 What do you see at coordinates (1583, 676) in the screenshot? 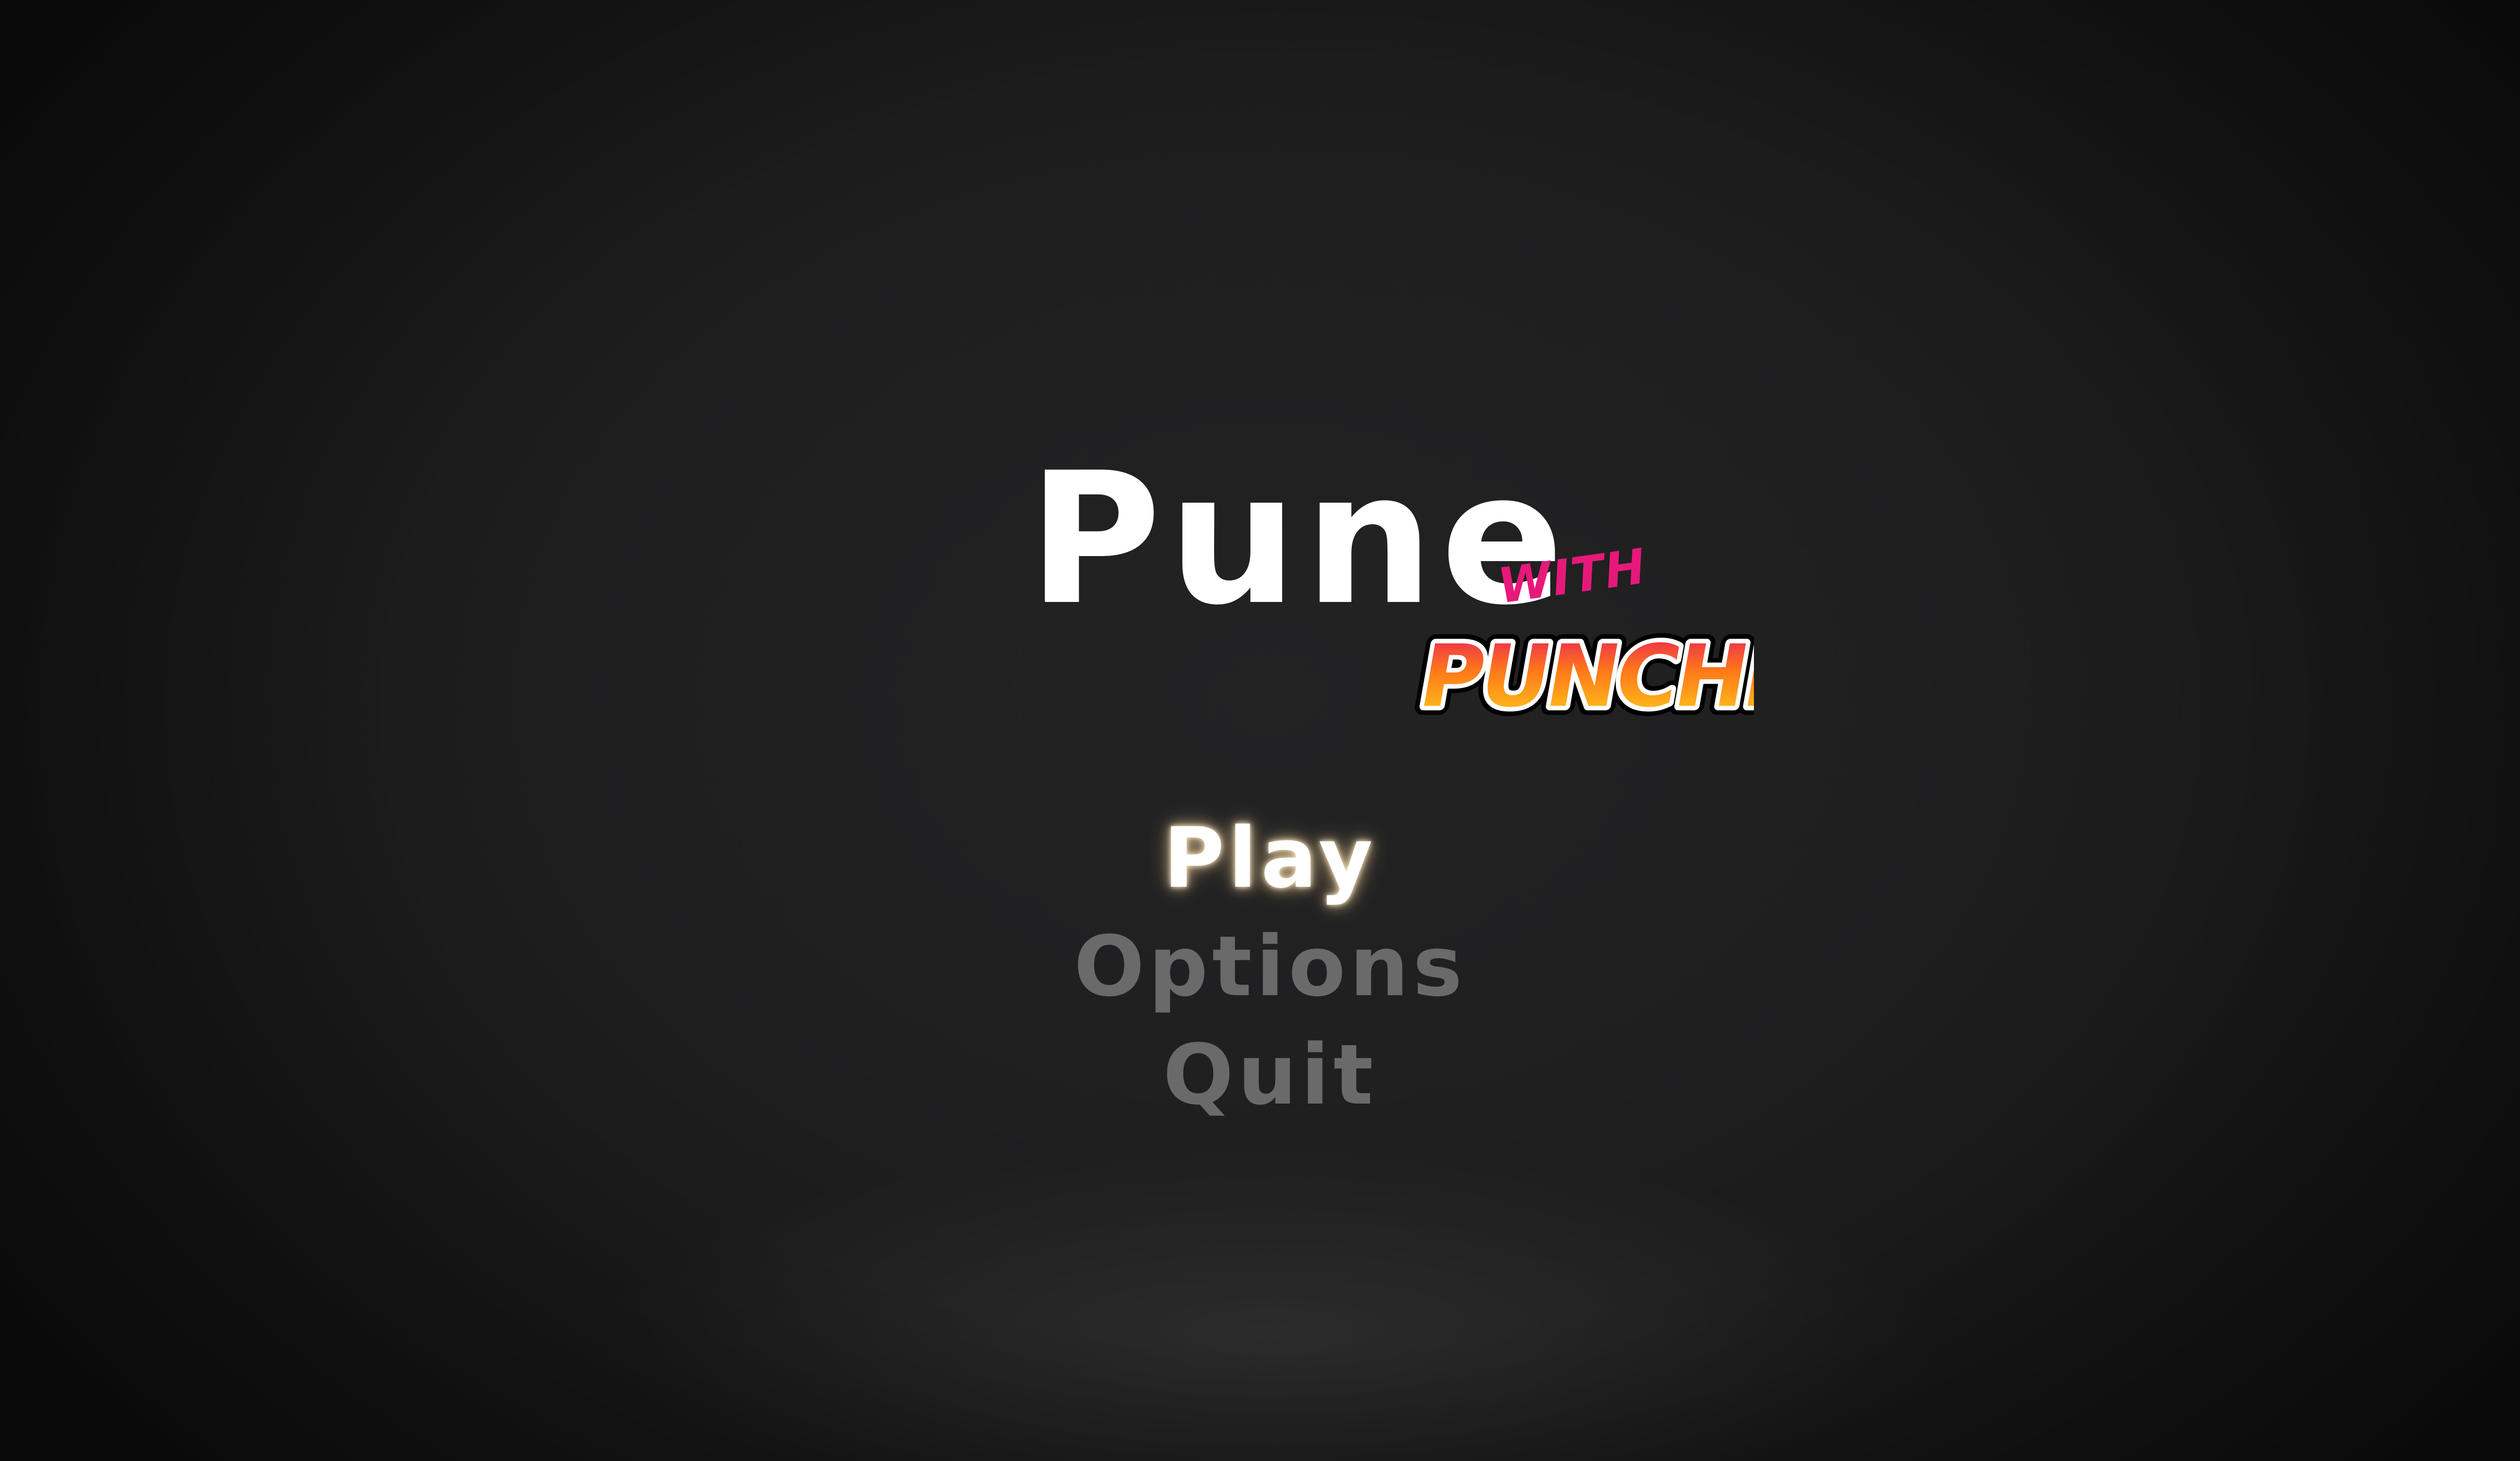
I see `punchis-text: PUNCHIS` at bounding box center [1583, 676].